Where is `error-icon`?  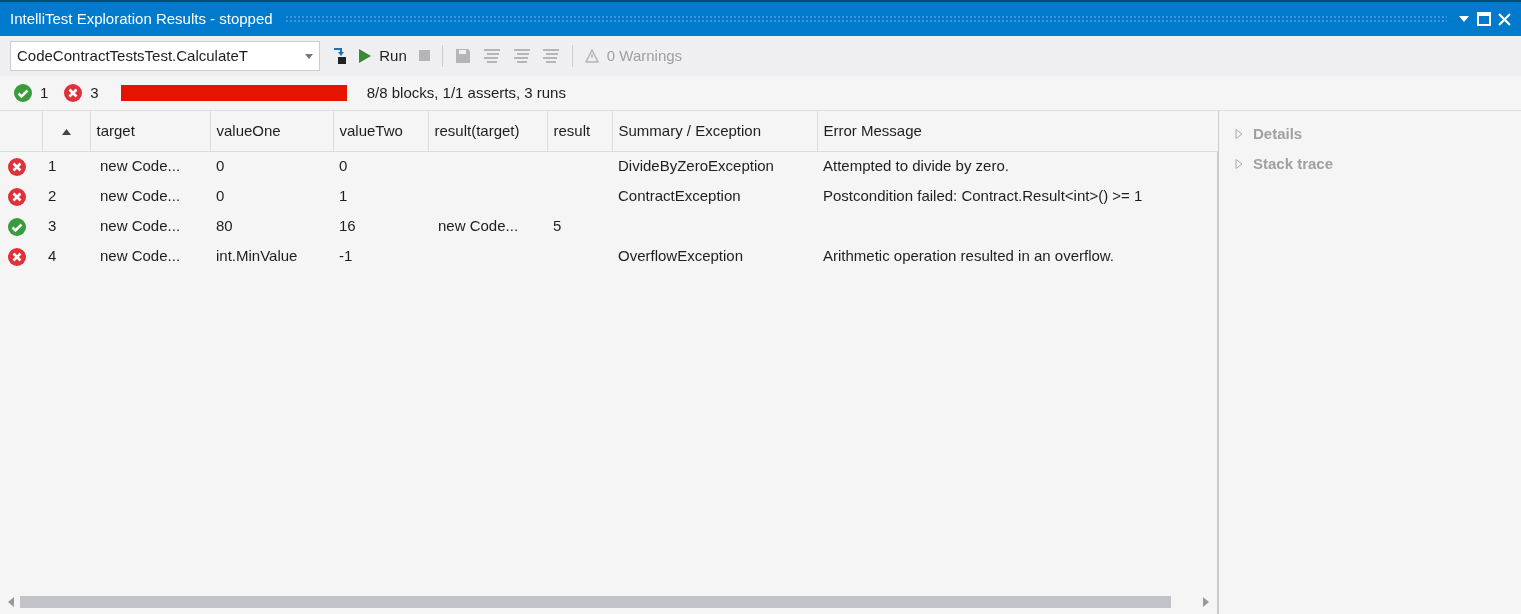
error-icon is located at coordinates (73, 93).